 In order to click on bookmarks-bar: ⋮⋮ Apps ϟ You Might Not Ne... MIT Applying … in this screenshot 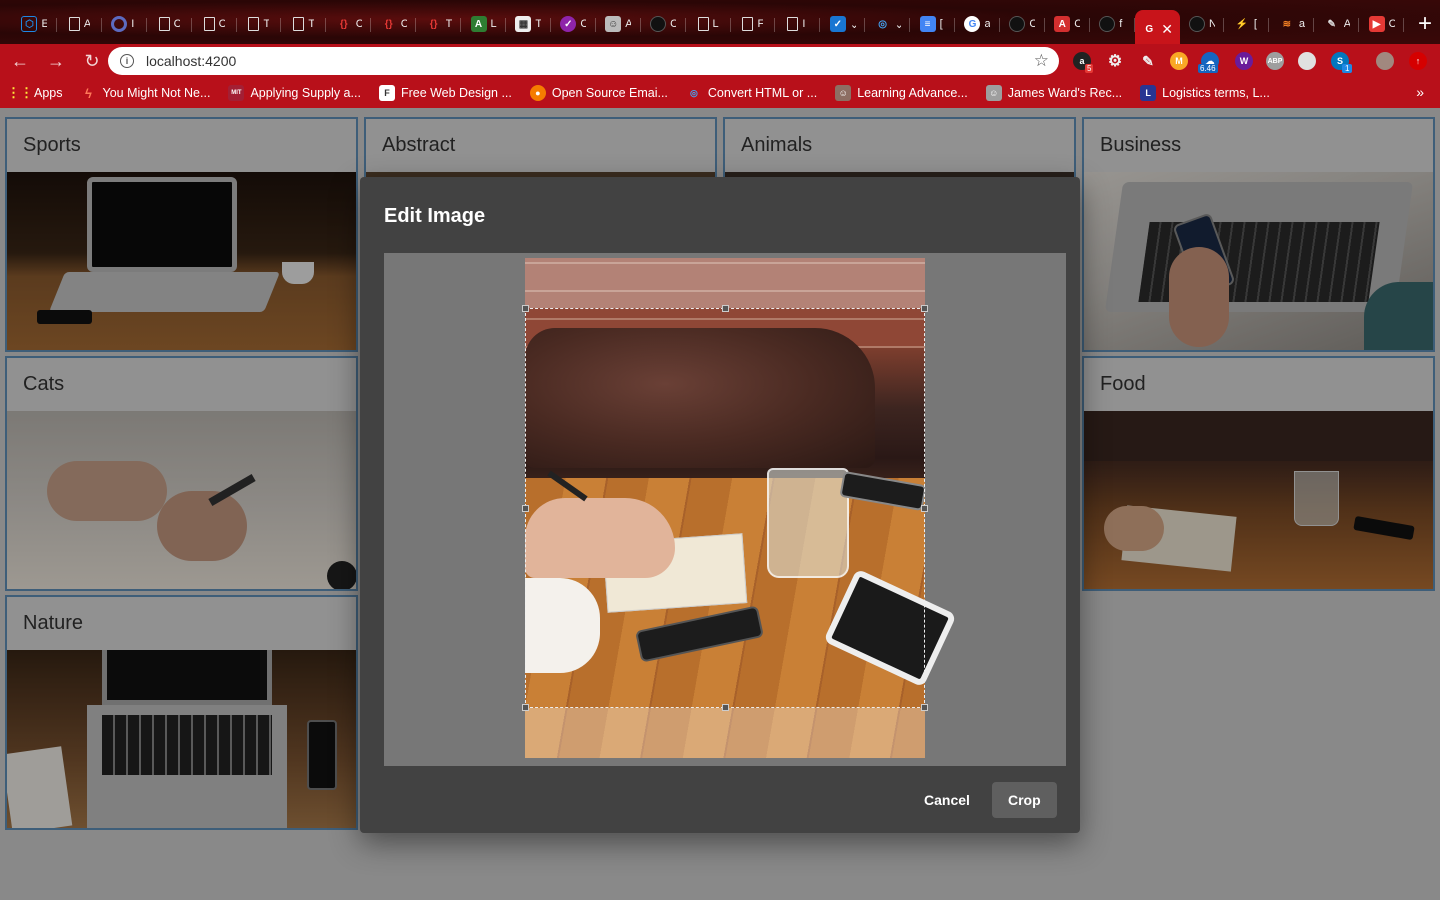, I will do `click(720, 93)`.